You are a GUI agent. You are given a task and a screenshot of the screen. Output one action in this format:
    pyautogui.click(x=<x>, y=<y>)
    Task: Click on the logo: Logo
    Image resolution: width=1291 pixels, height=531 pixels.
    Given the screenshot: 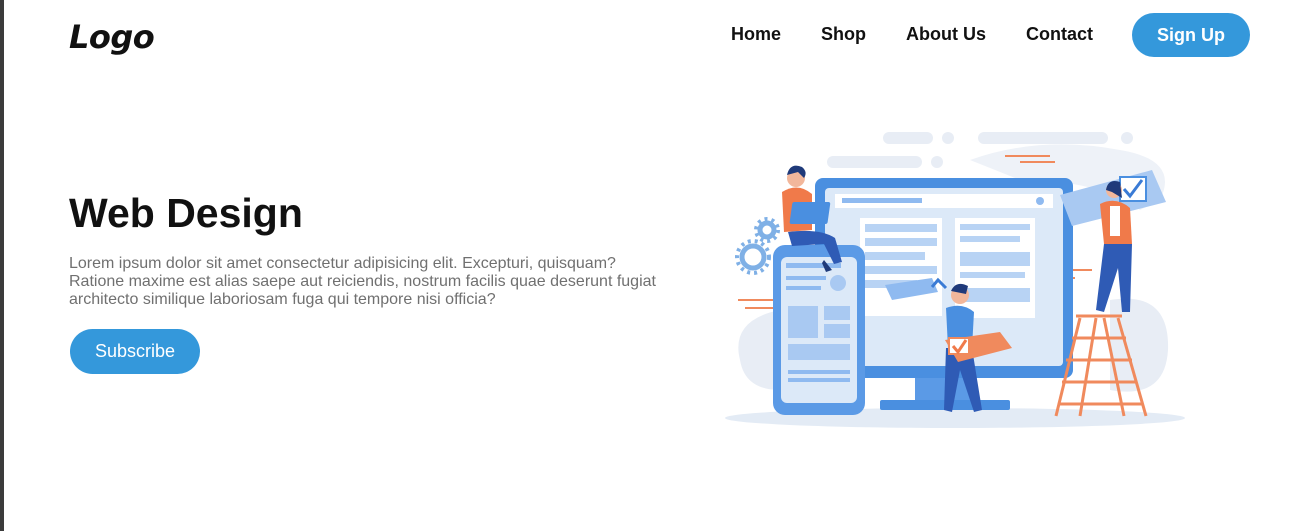 What is the action you would take?
    pyautogui.click(x=112, y=37)
    